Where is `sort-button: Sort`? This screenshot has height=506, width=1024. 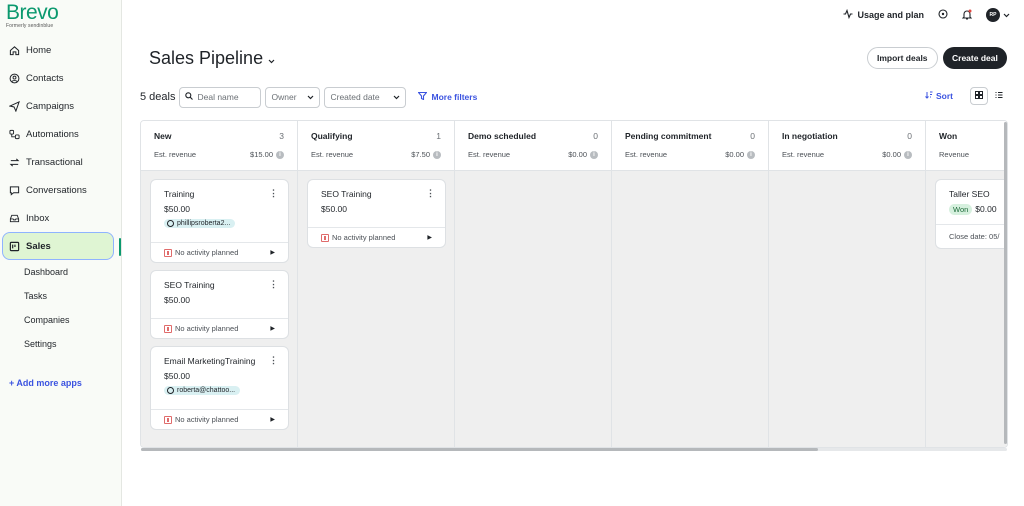
sort-button: Sort is located at coordinates (939, 96).